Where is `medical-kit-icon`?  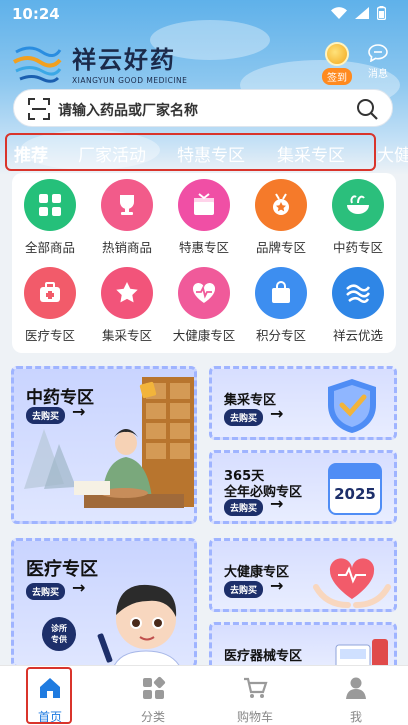
medical-kit-icon is located at coordinates (50, 293).